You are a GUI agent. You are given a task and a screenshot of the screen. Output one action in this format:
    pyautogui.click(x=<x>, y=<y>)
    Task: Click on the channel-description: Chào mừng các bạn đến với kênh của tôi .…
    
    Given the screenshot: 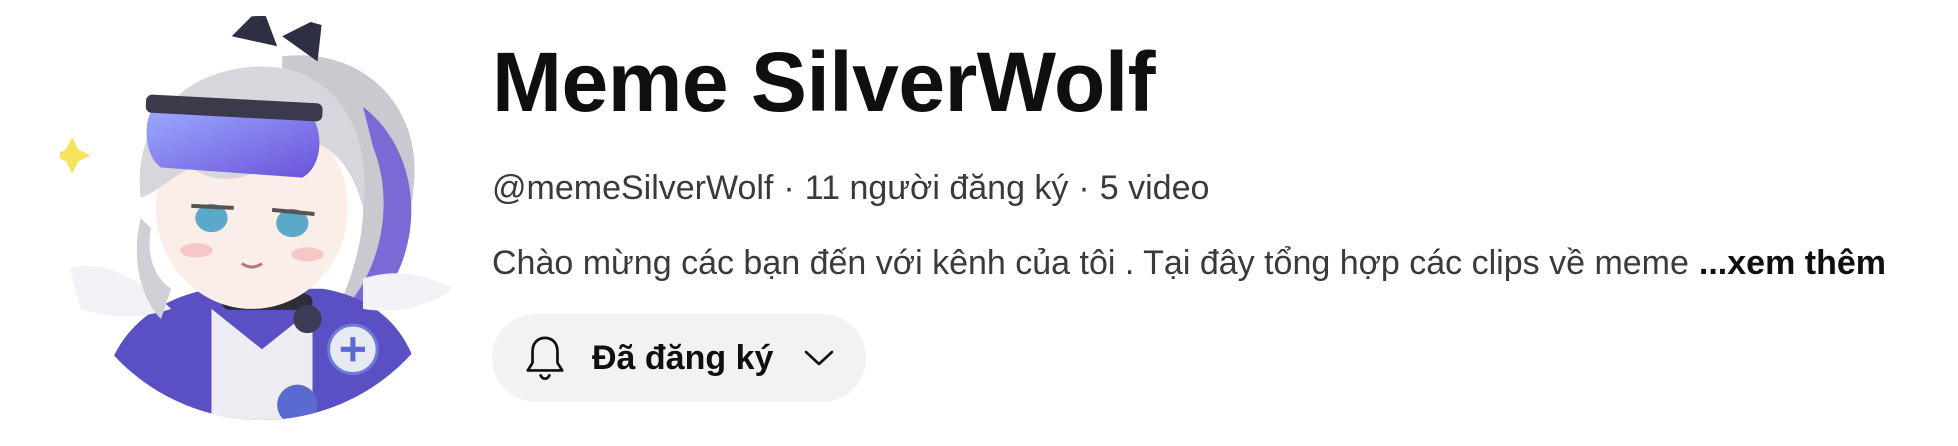 What is the action you would take?
    pyautogui.click(x=1189, y=263)
    